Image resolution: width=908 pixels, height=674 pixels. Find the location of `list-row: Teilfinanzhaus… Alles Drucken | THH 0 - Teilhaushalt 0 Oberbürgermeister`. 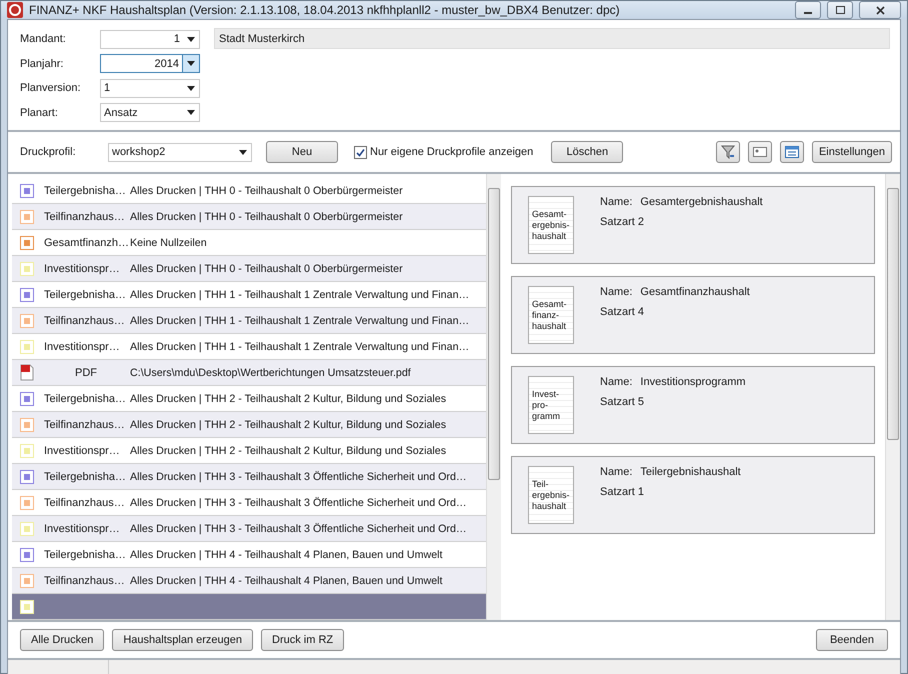

list-row: Teilfinanzhaus… Alles Drucken | THH 0 - Teilhaushalt 0 Oberbürgermeister is located at coordinates (249, 217).